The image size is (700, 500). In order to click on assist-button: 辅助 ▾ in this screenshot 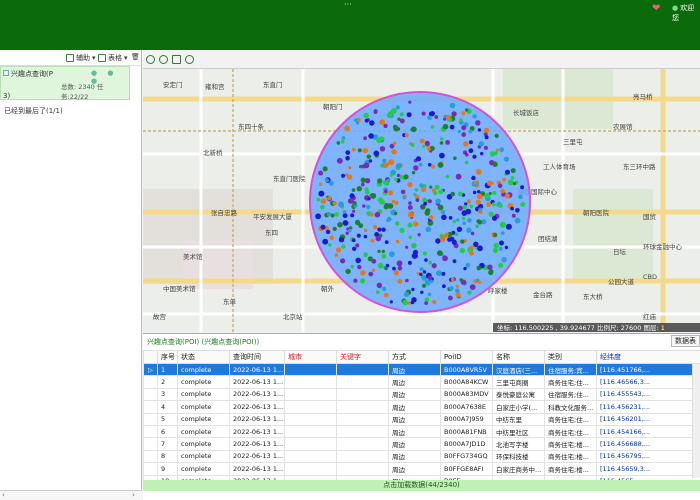, I will do `click(81, 58)`.